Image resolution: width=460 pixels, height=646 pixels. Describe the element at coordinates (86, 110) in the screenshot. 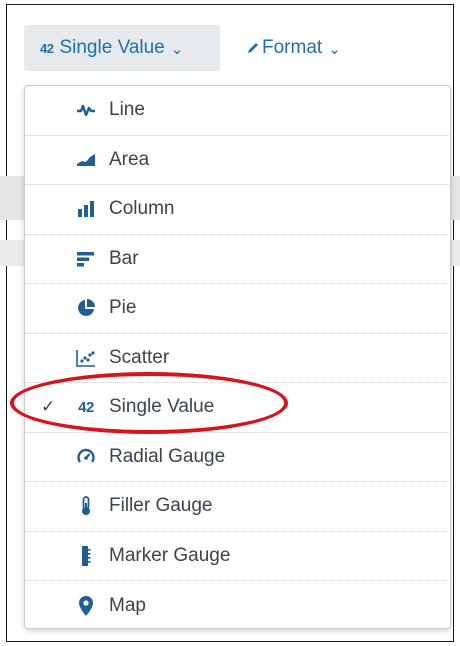

I see `line-chart-icon` at that location.